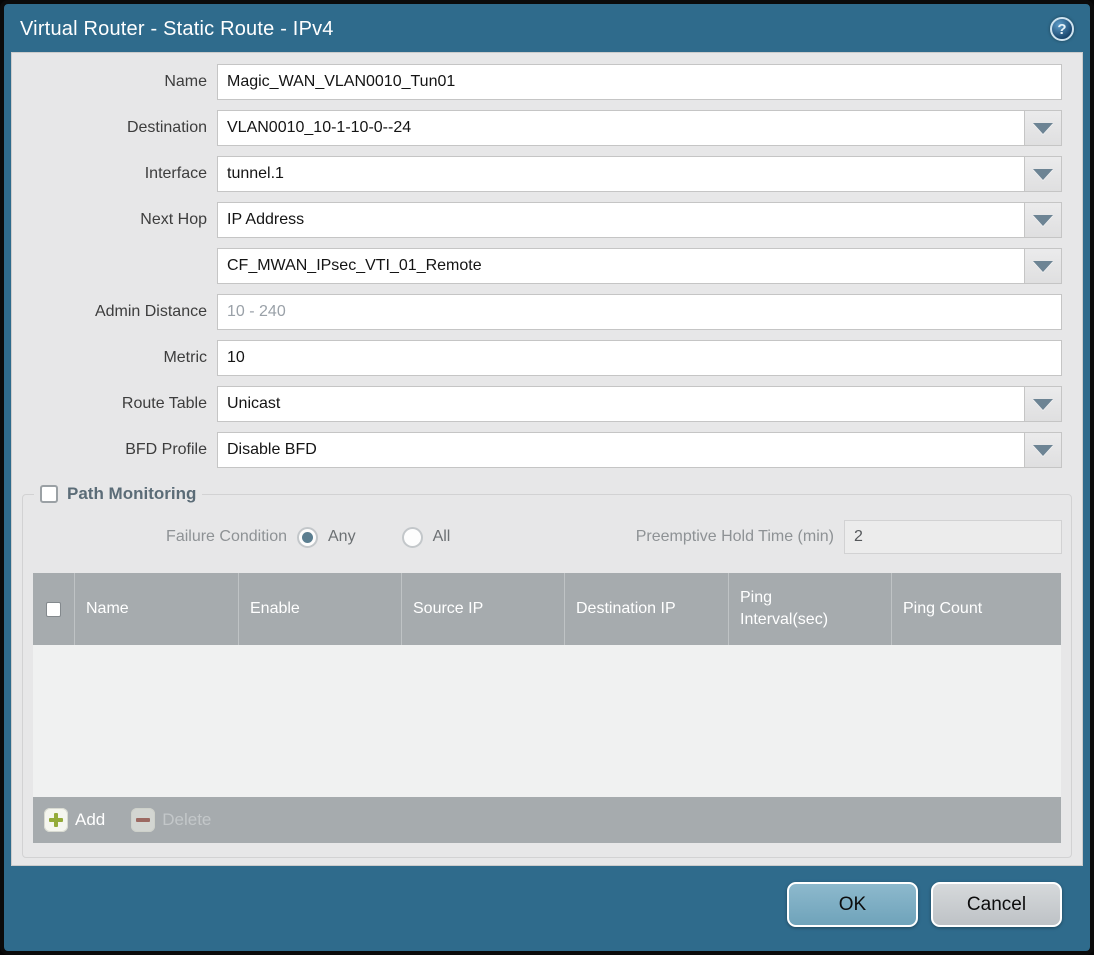  Describe the element at coordinates (226, 536) in the screenshot. I see `failure-condition-label: Failure Condition` at that location.